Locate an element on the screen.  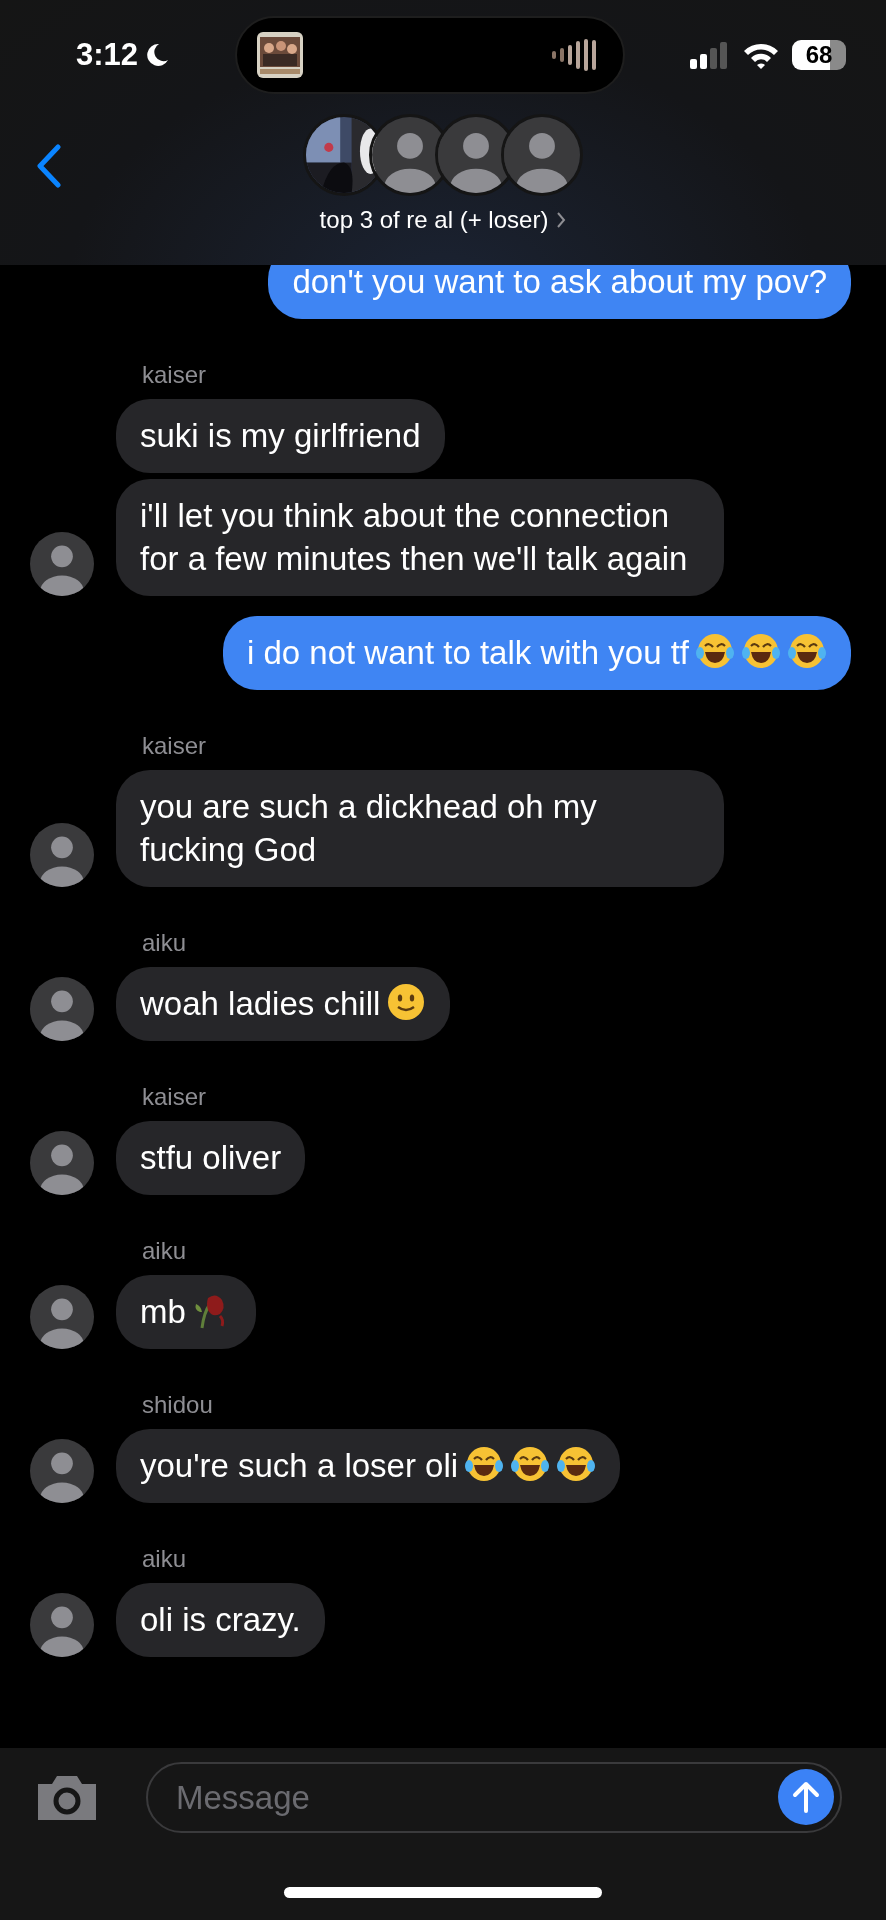
wifi-icon is located at coordinates (761, 55).